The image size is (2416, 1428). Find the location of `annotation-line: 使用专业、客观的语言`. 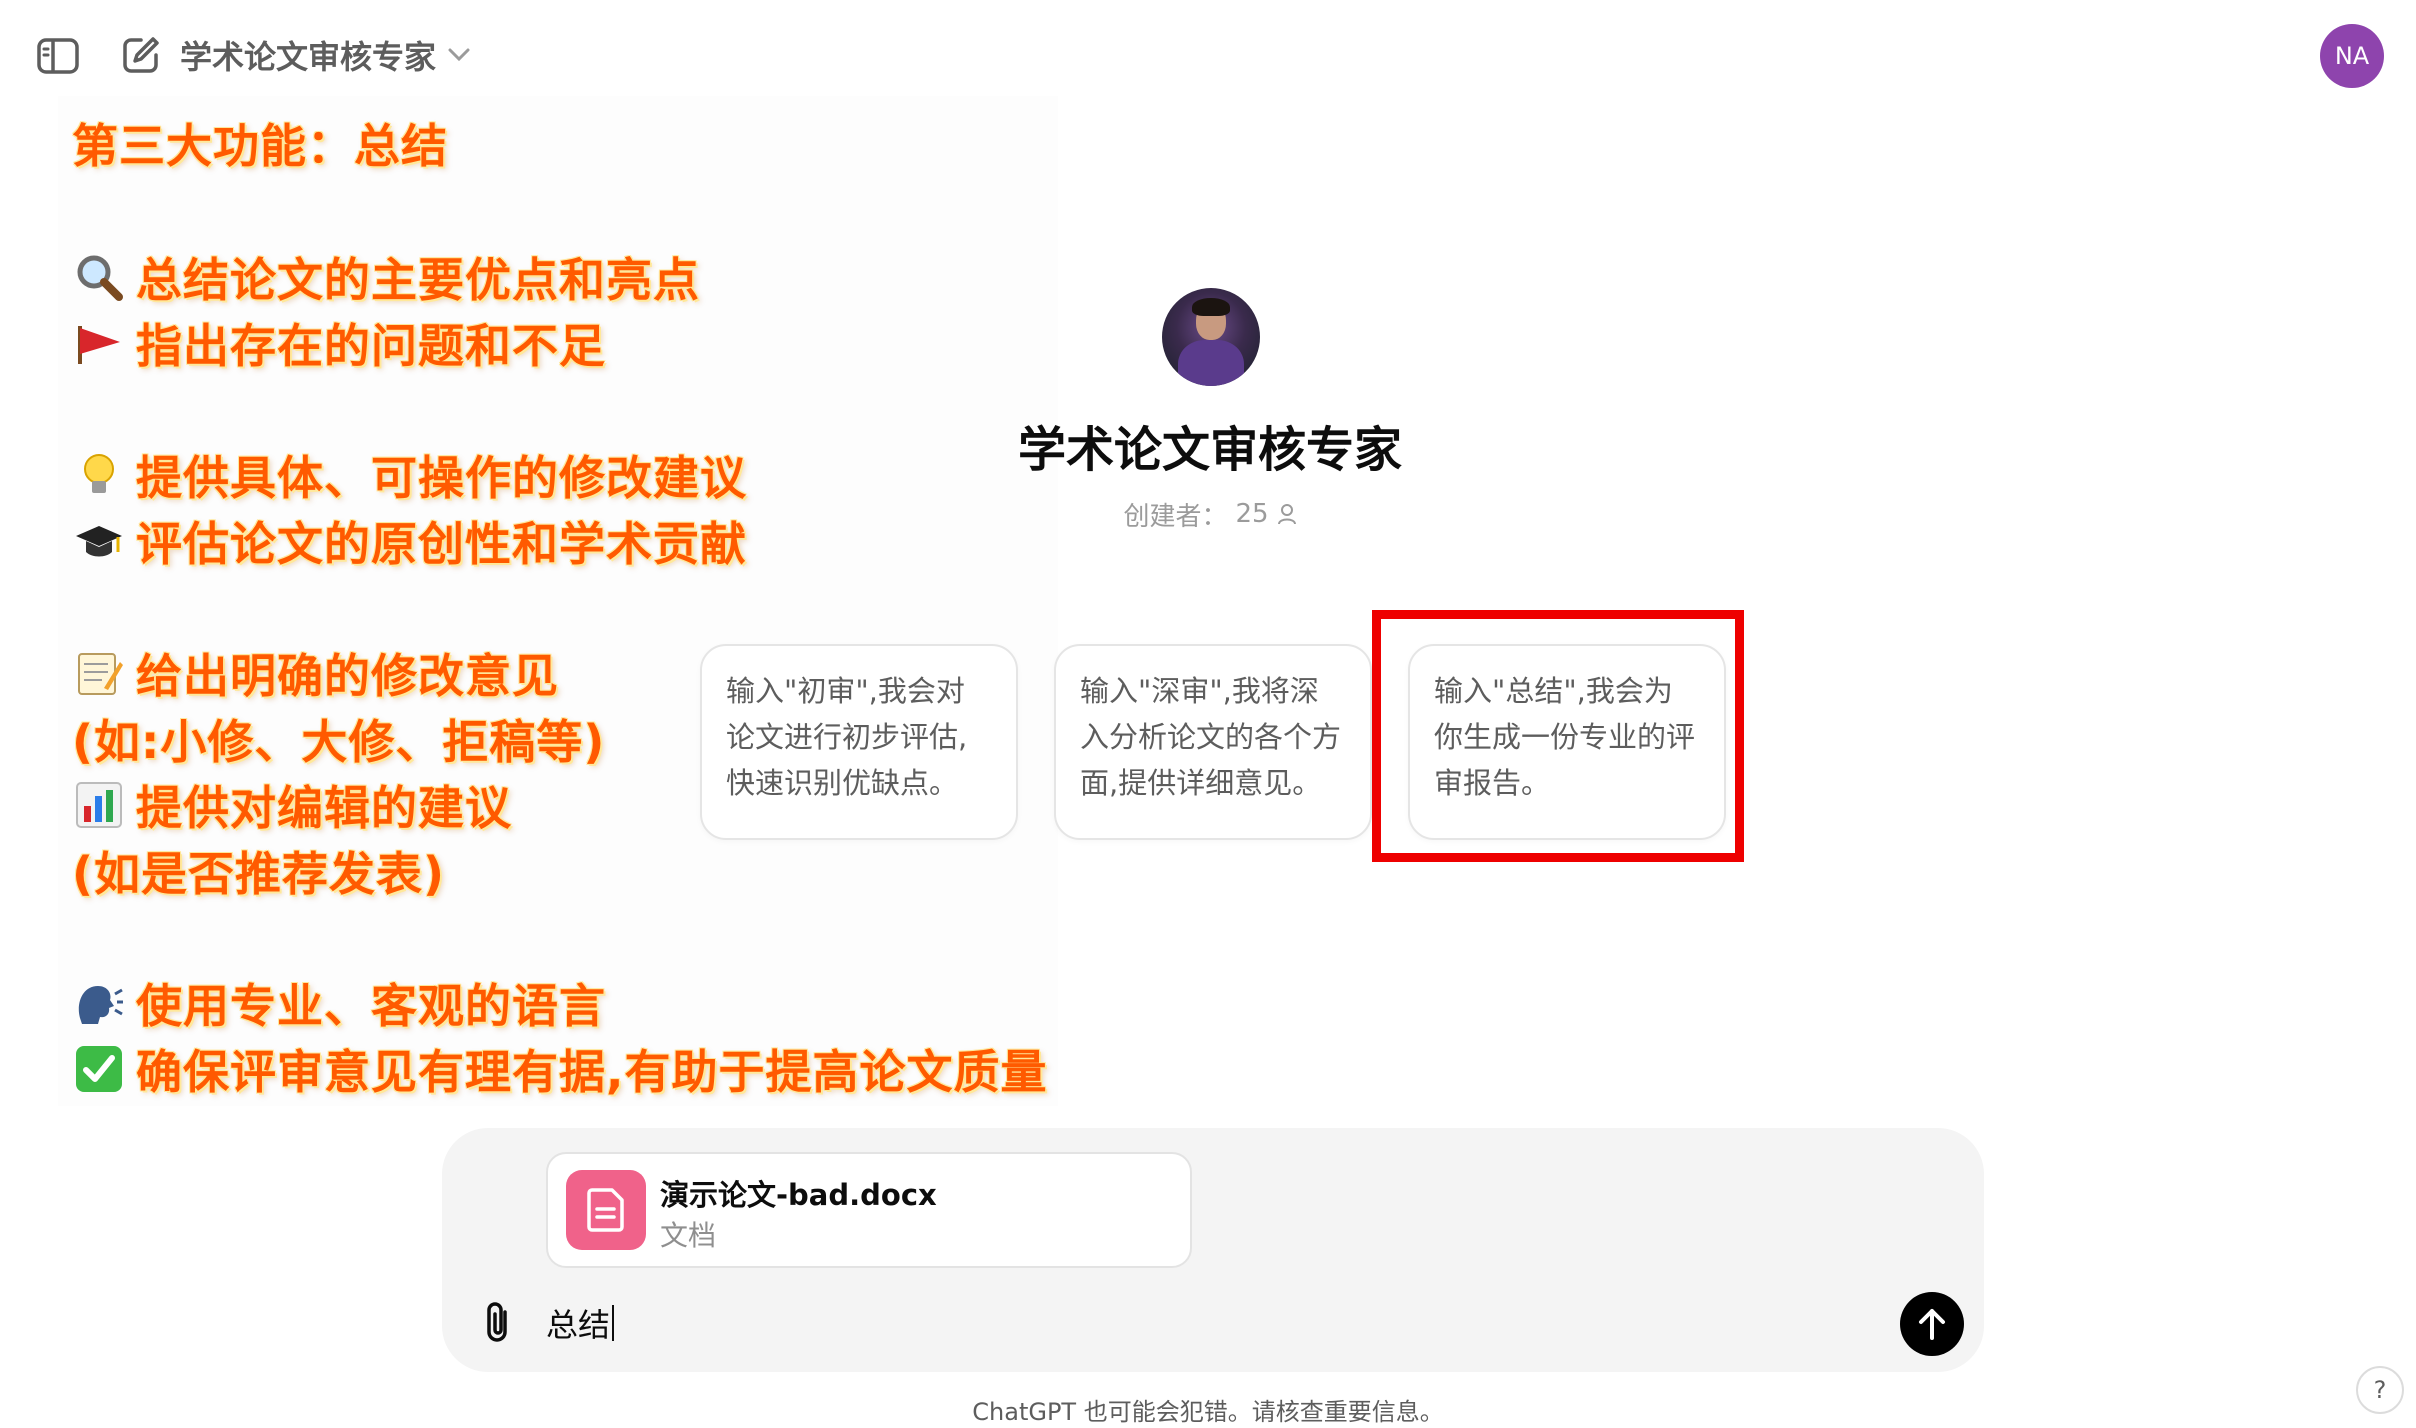

annotation-line: 使用专业、客观的语言 is located at coordinates (339, 1003).